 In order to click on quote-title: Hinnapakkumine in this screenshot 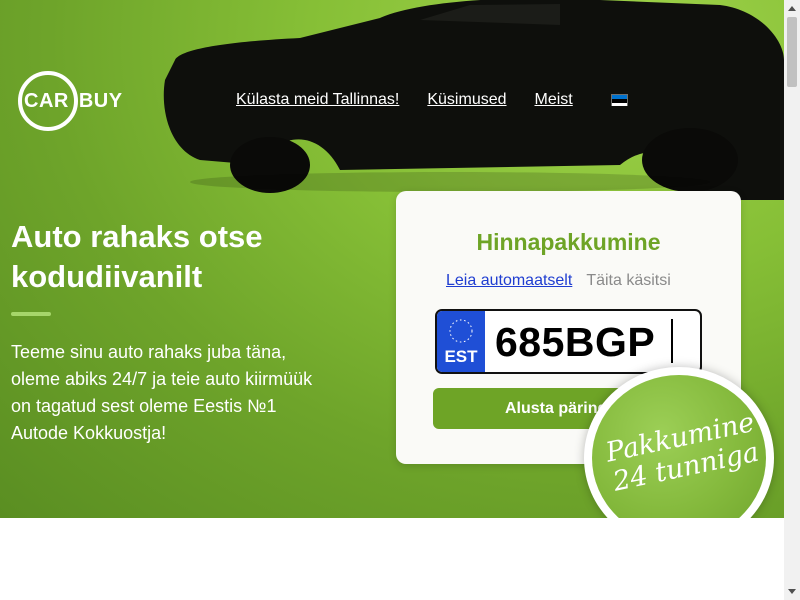, I will do `click(568, 242)`.